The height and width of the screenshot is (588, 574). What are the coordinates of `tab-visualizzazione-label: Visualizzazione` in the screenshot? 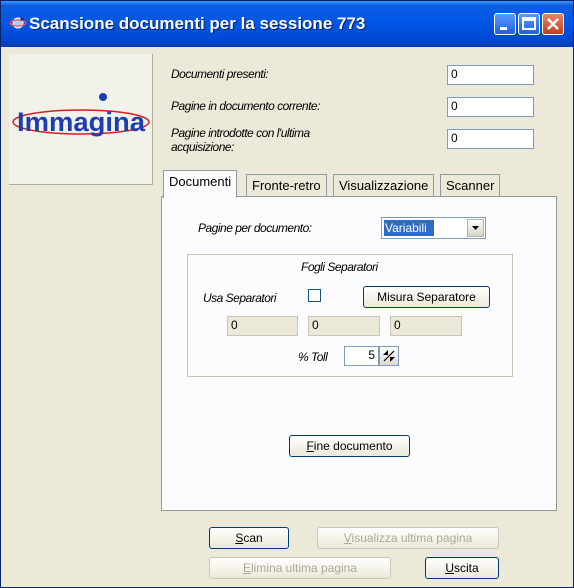 It's located at (384, 185).